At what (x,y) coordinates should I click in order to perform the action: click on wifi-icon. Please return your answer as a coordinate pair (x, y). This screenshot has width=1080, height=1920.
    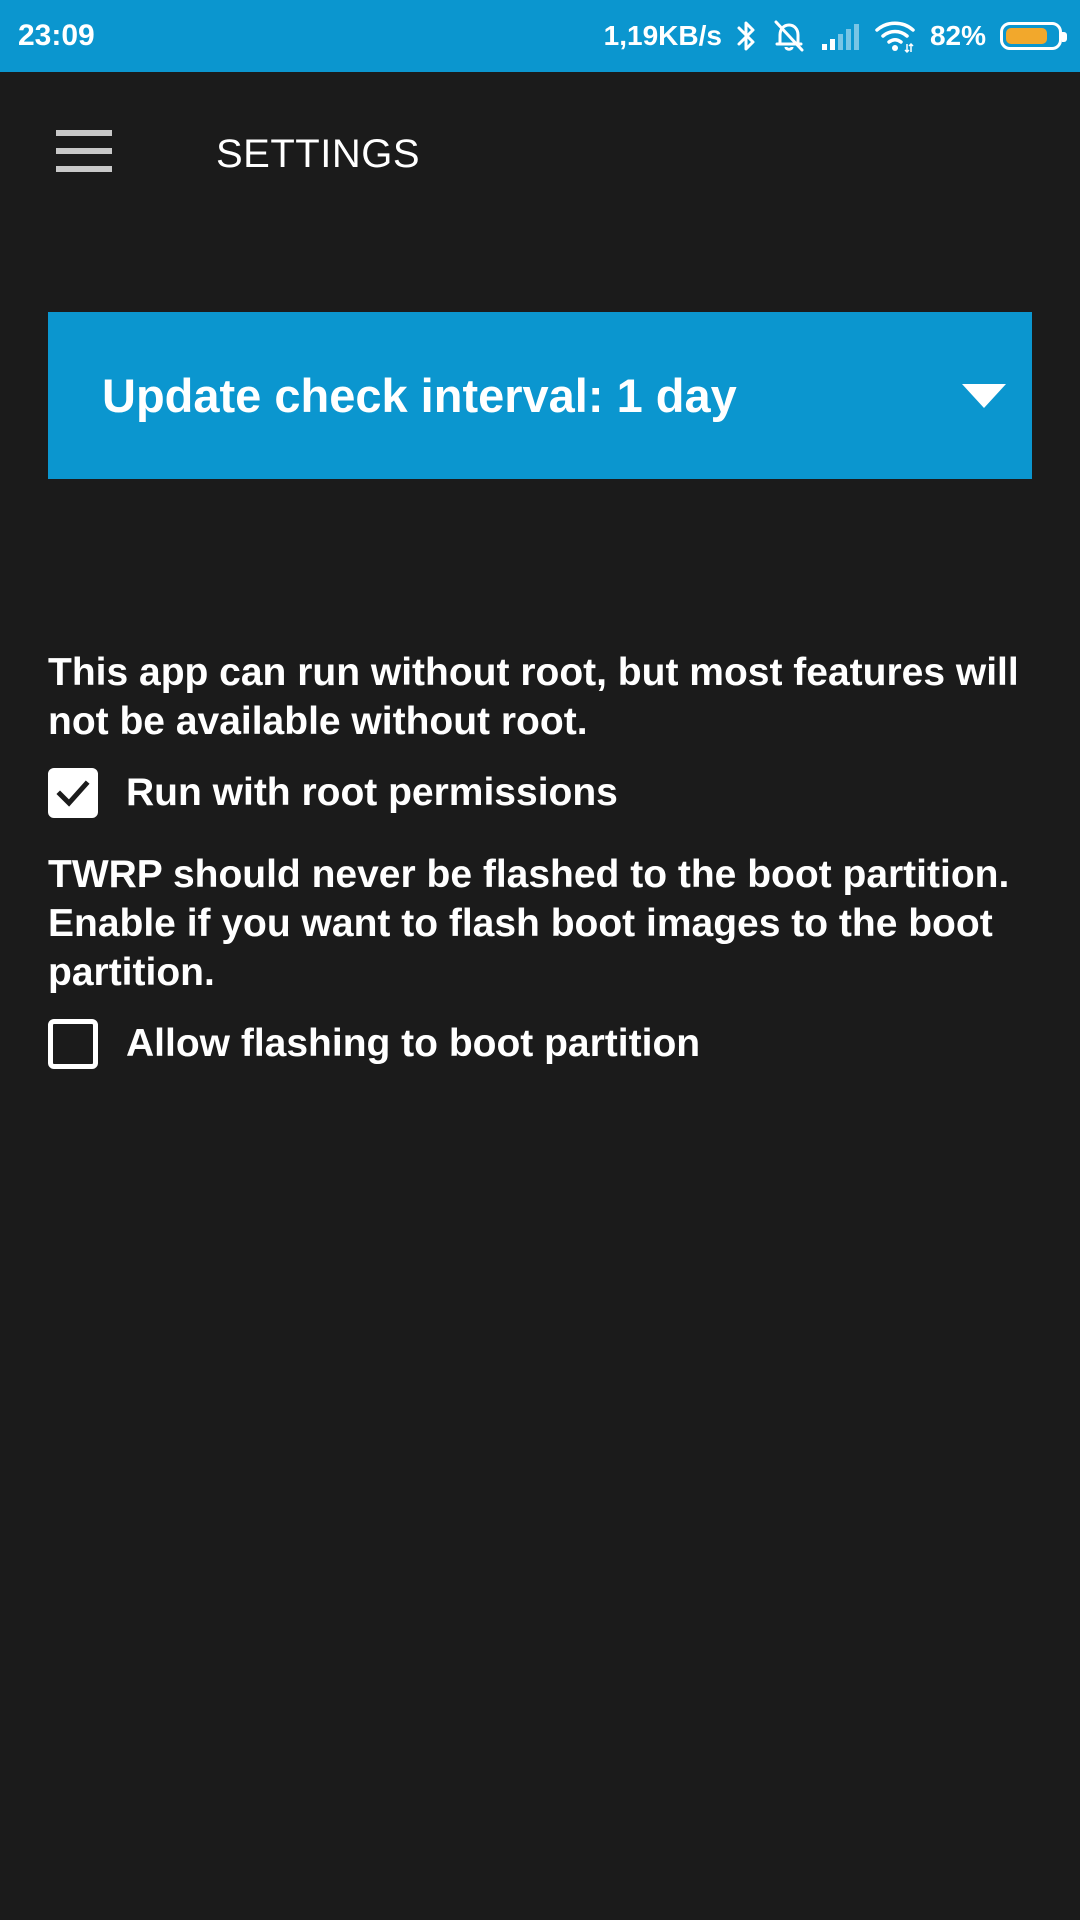
    Looking at the image, I should click on (895, 36).